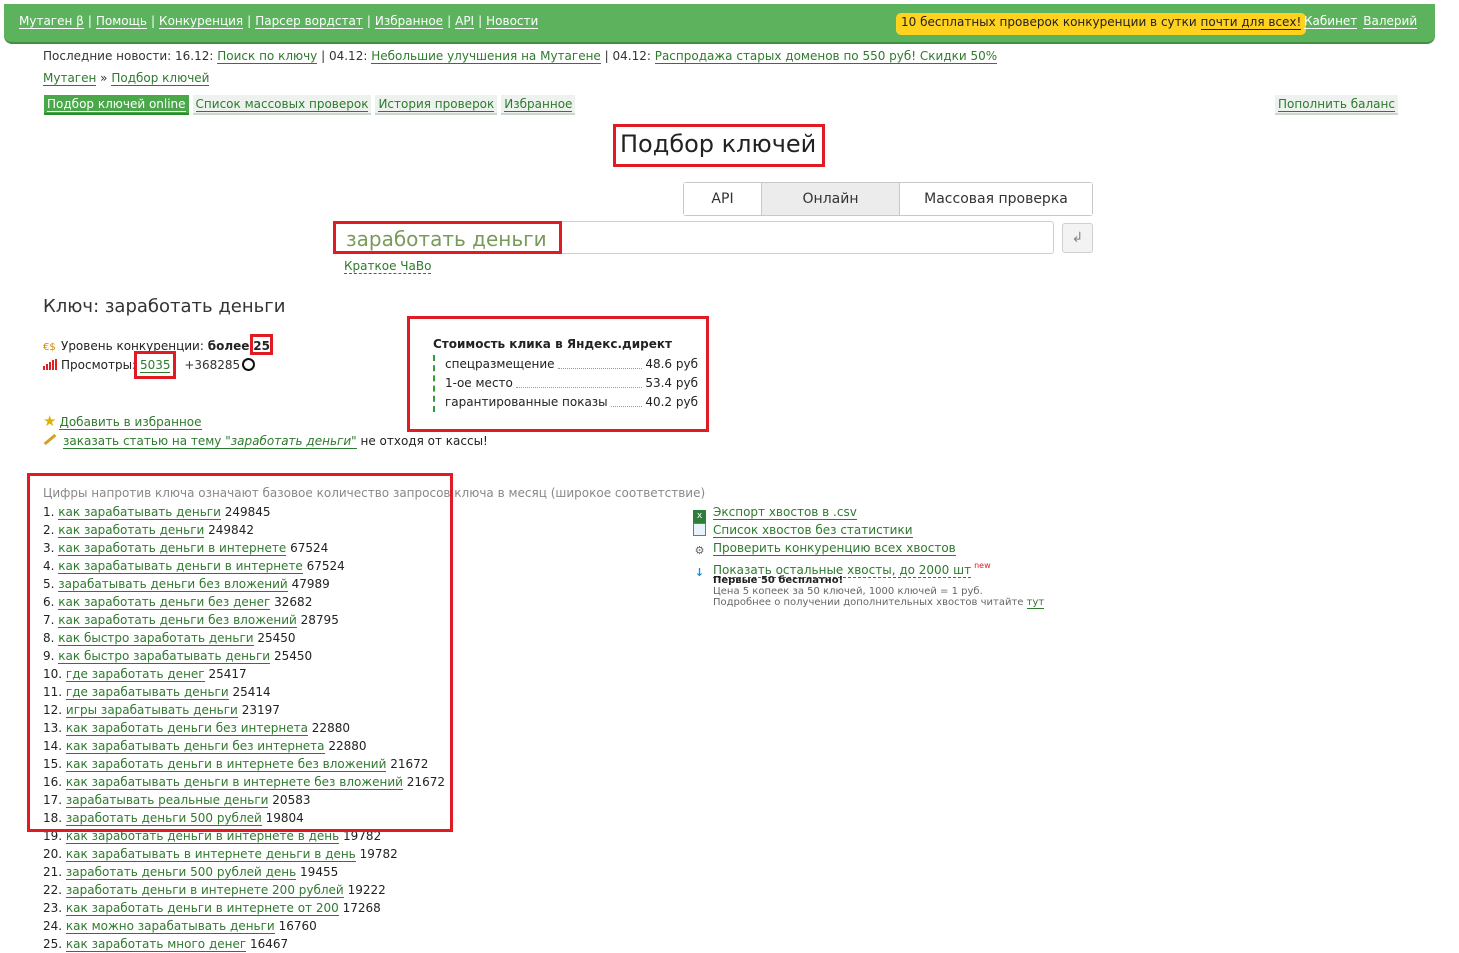 The image size is (1459, 953). Describe the element at coordinates (388, 266) in the screenshot. I see `faq-link: Краткое ЧаВо` at that location.